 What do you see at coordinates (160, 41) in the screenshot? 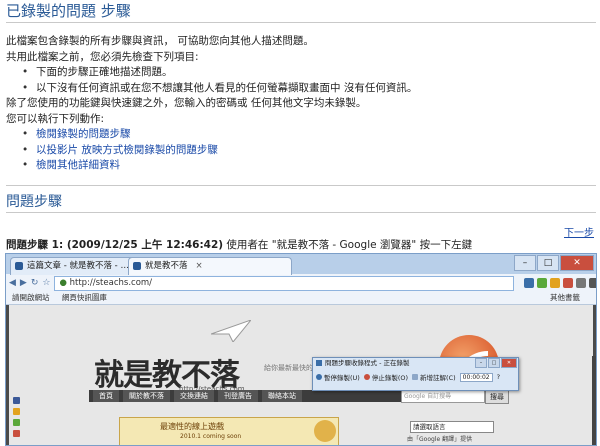
I see `intro-line-1: 此檔案包含錄製的所有步驟與資訊， 可協助您向其他人描述問題。` at bounding box center [160, 41].